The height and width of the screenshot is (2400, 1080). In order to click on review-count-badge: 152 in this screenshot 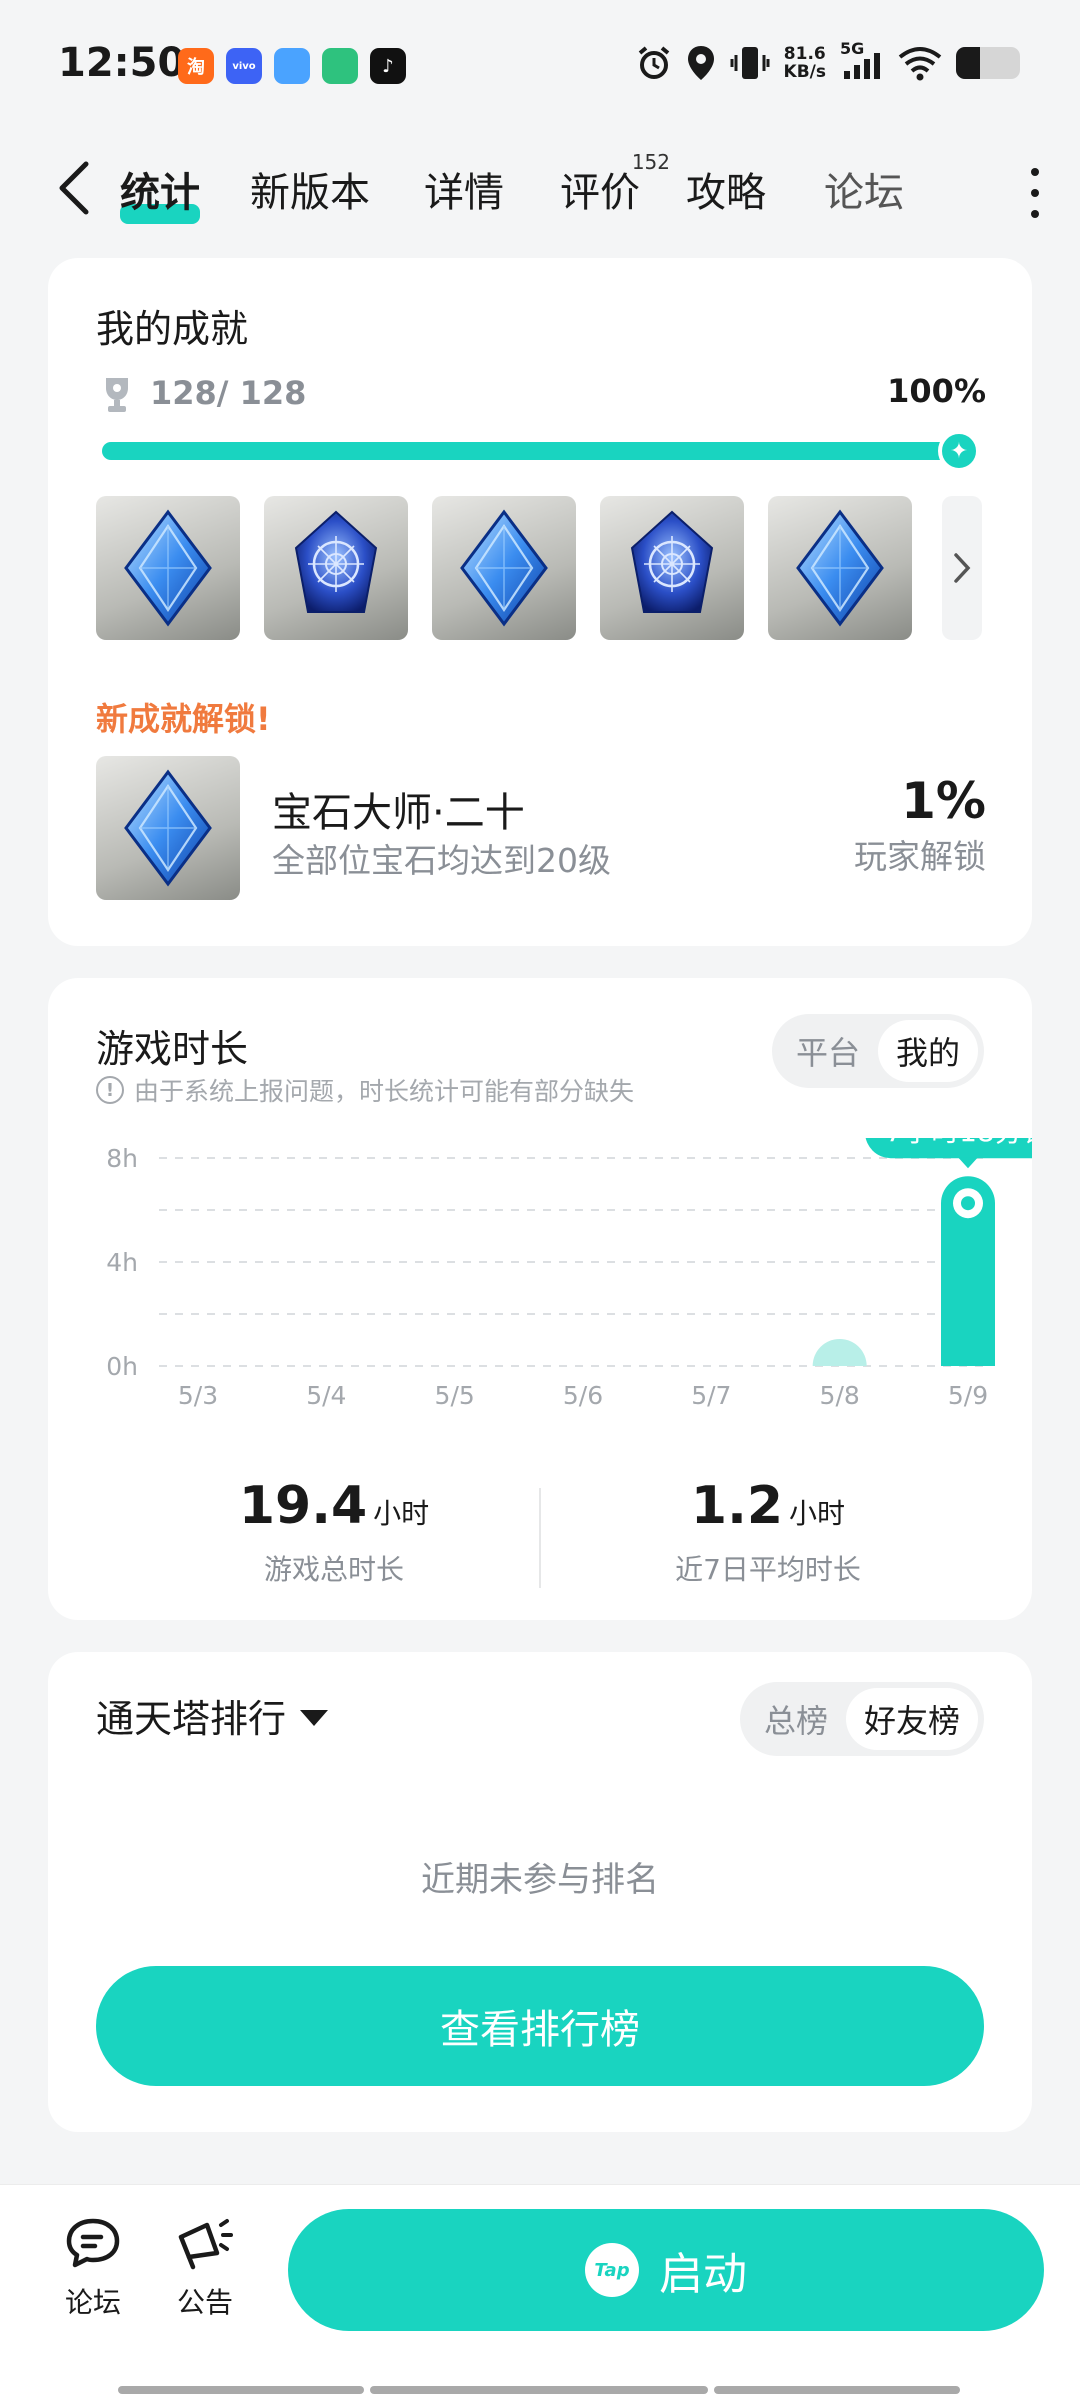, I will do `click(650, 162)`.